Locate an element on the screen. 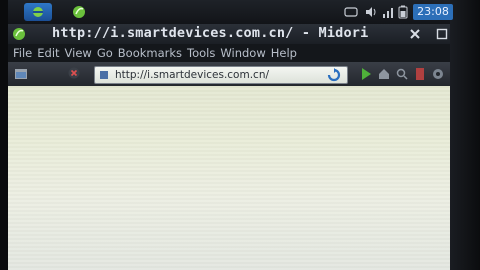 The width and height of the screenshot is (480, 270). system-panel: 23:08 is located at coordinates (230, 12).